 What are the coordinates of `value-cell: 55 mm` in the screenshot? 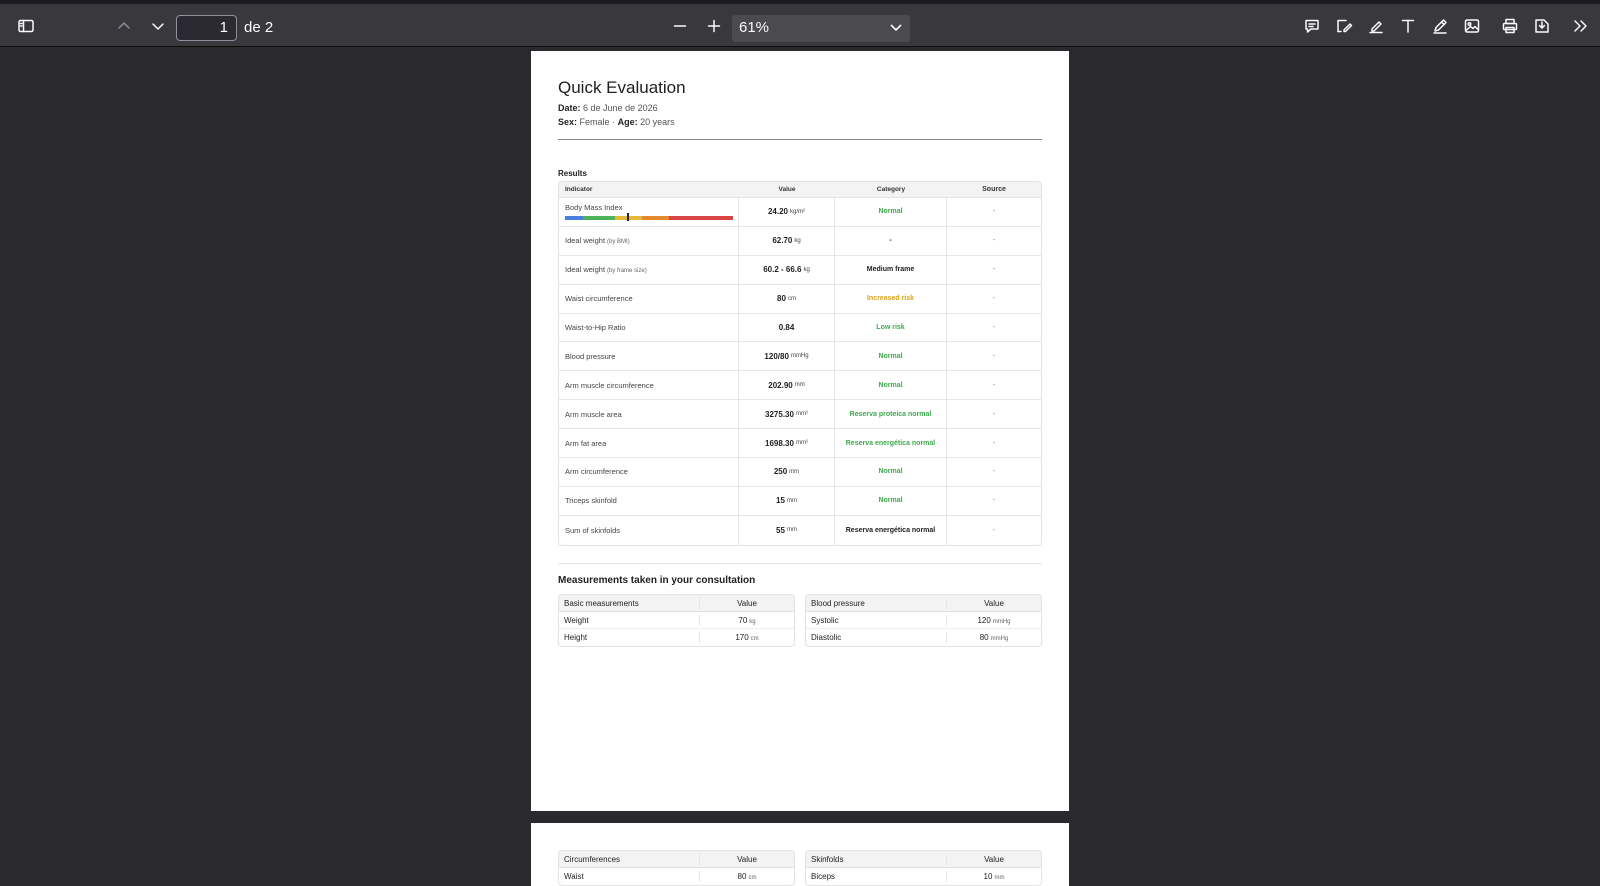 It's located at (787, 530).